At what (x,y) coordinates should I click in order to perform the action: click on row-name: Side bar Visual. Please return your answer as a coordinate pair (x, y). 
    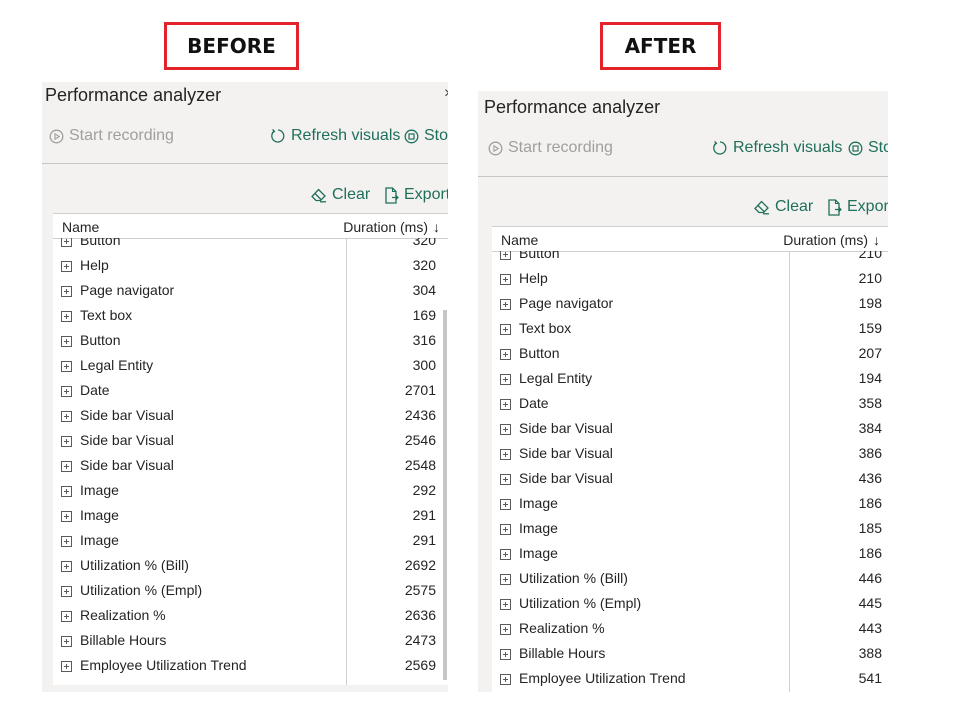
    Looking at the image, I should click on (127, 440).